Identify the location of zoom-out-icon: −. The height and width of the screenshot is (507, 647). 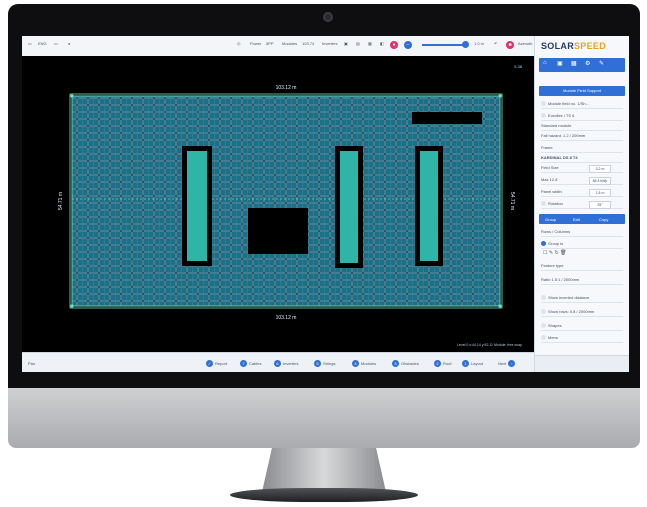
(408, 45).